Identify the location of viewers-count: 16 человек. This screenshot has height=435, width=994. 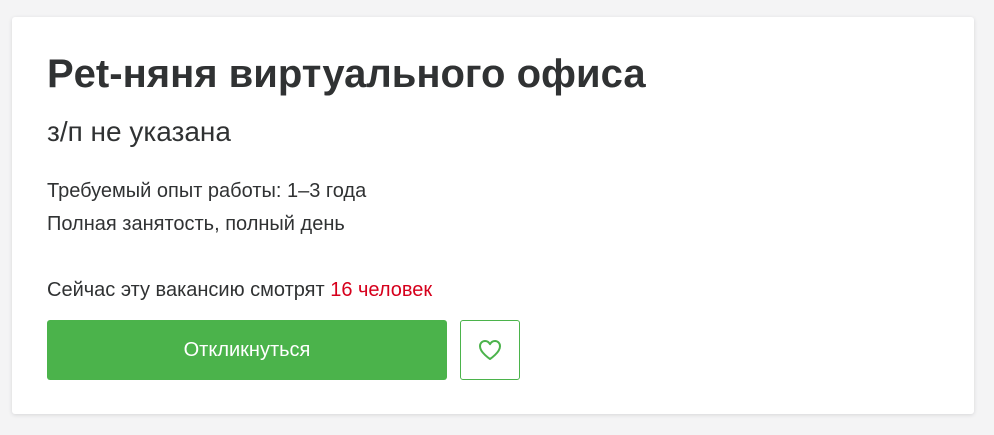
(381, 290).